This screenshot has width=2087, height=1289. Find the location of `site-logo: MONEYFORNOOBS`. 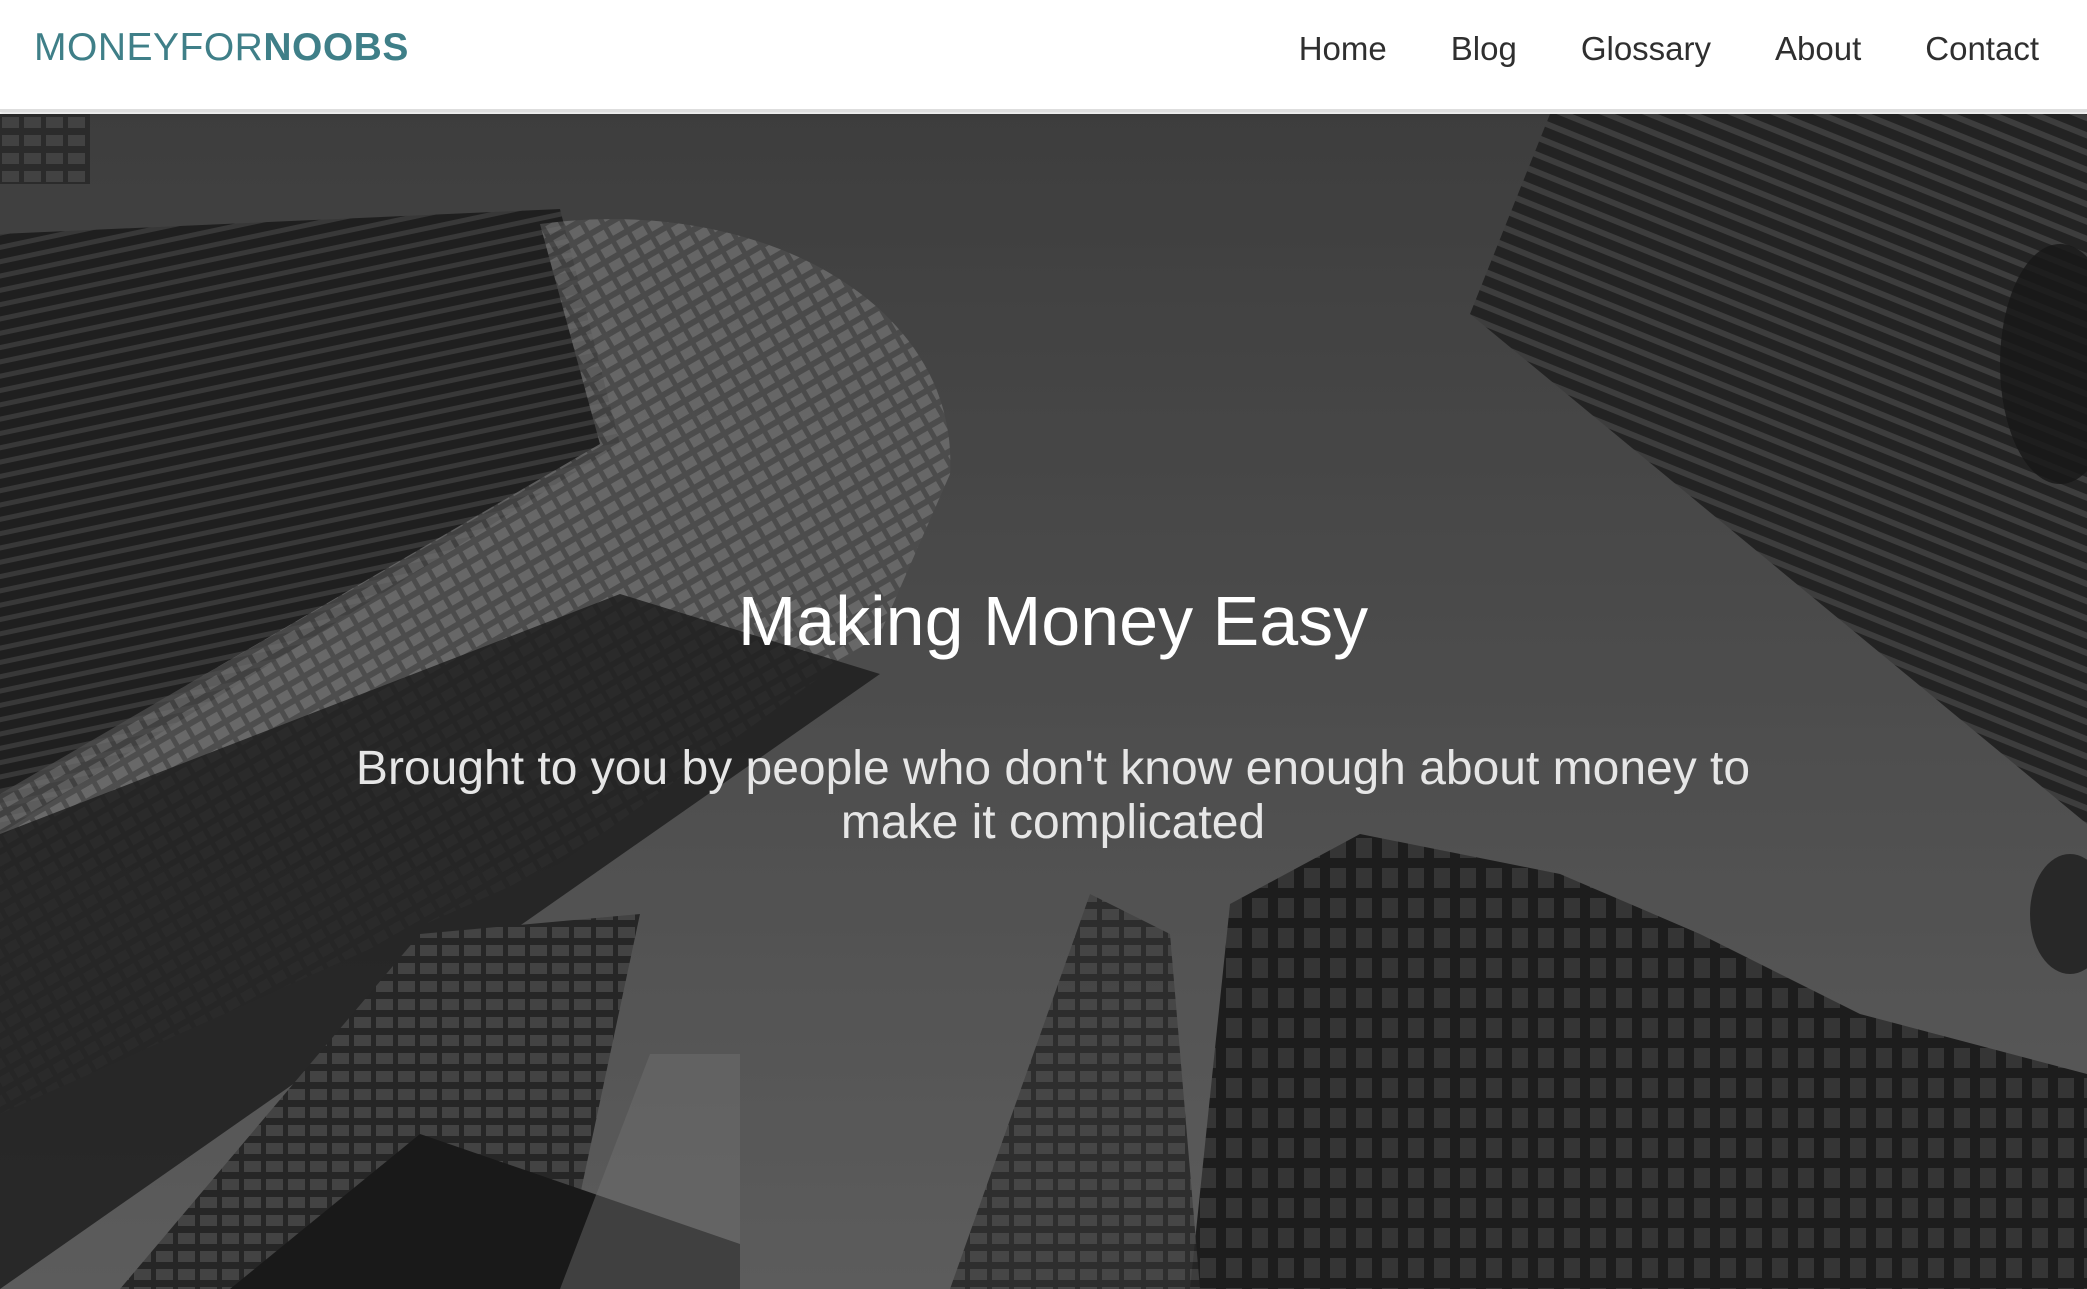

site-logo: MONEYFORNOOBS is located at coordinates (221, 48).